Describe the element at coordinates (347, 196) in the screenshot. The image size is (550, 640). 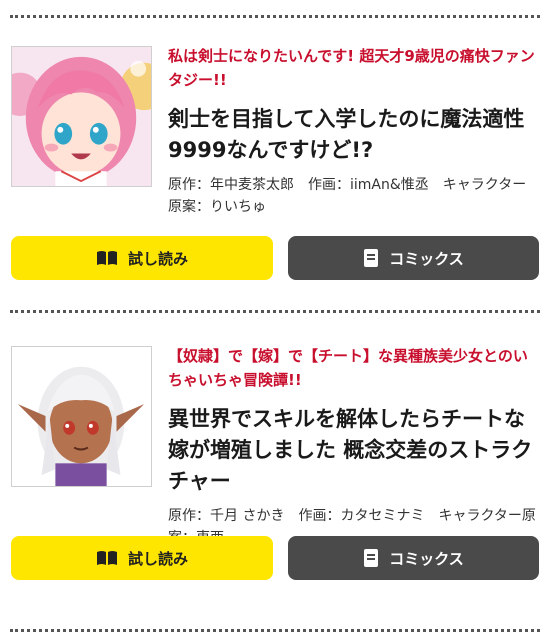
I see `manga-credits: 原作：年中麦茶太郎 作画：iimAn&惟丞 キャラクター原案：りいちゅ` at that location.